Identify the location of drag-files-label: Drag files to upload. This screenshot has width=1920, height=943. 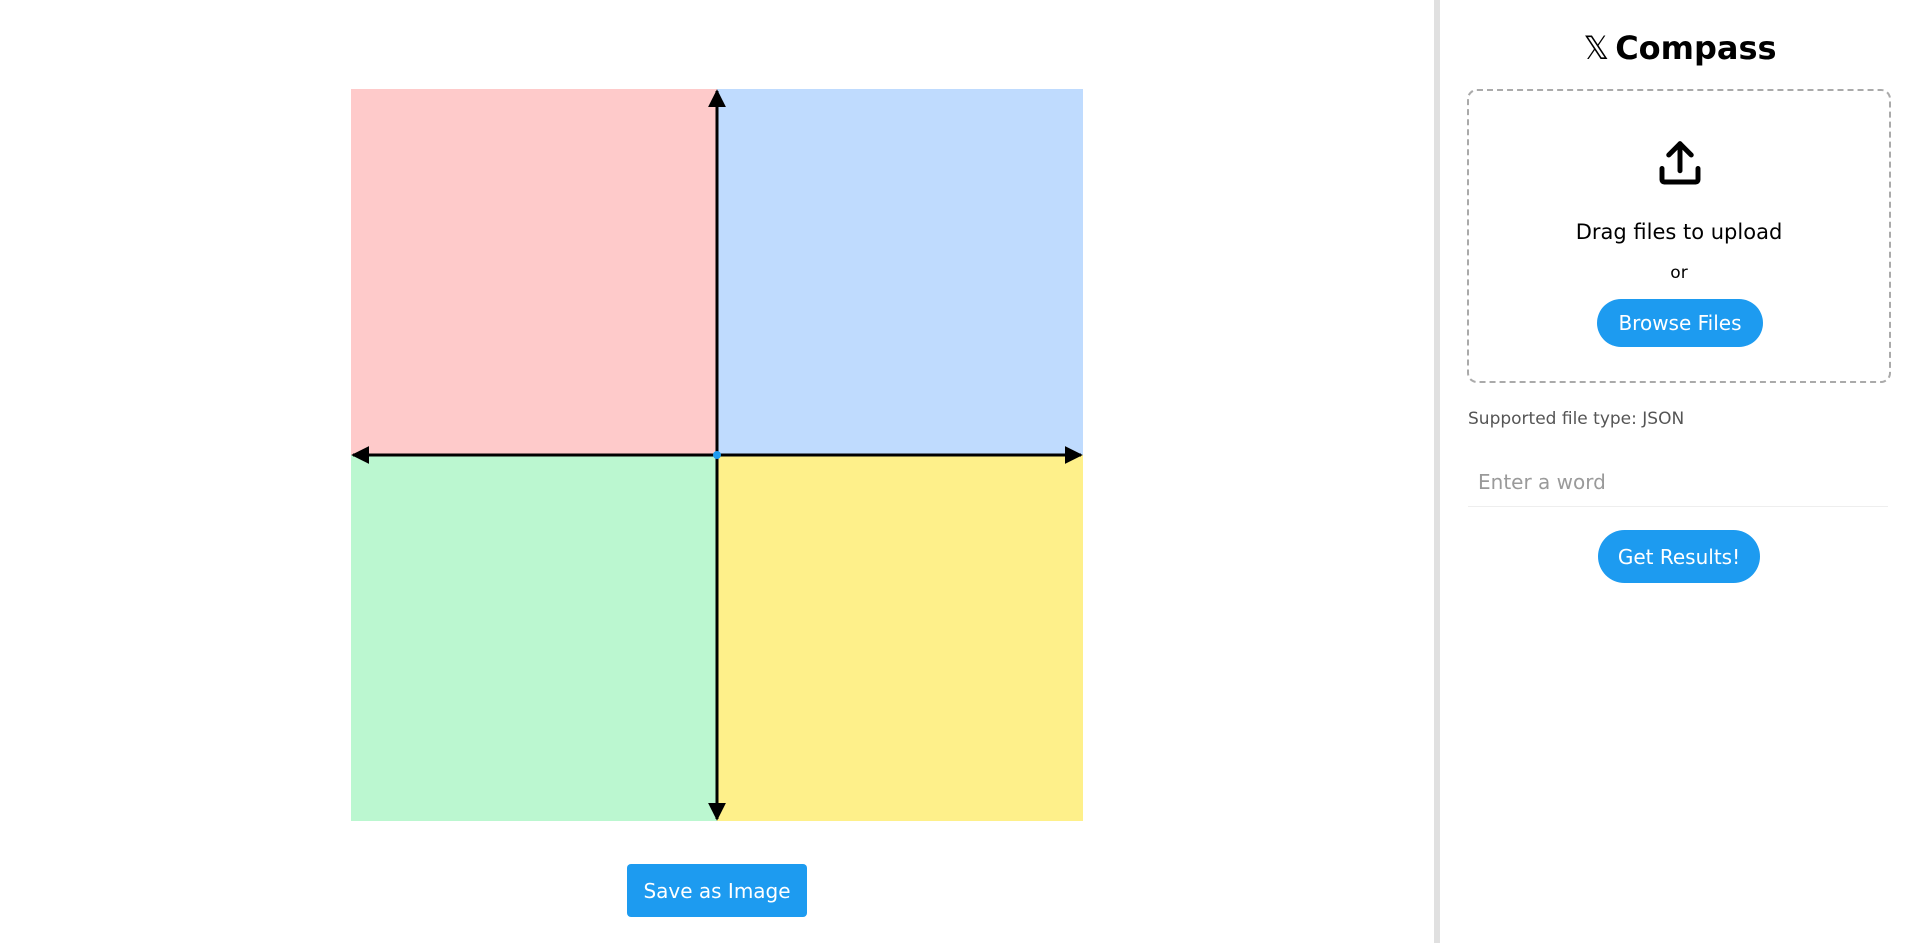
(1679, 232).